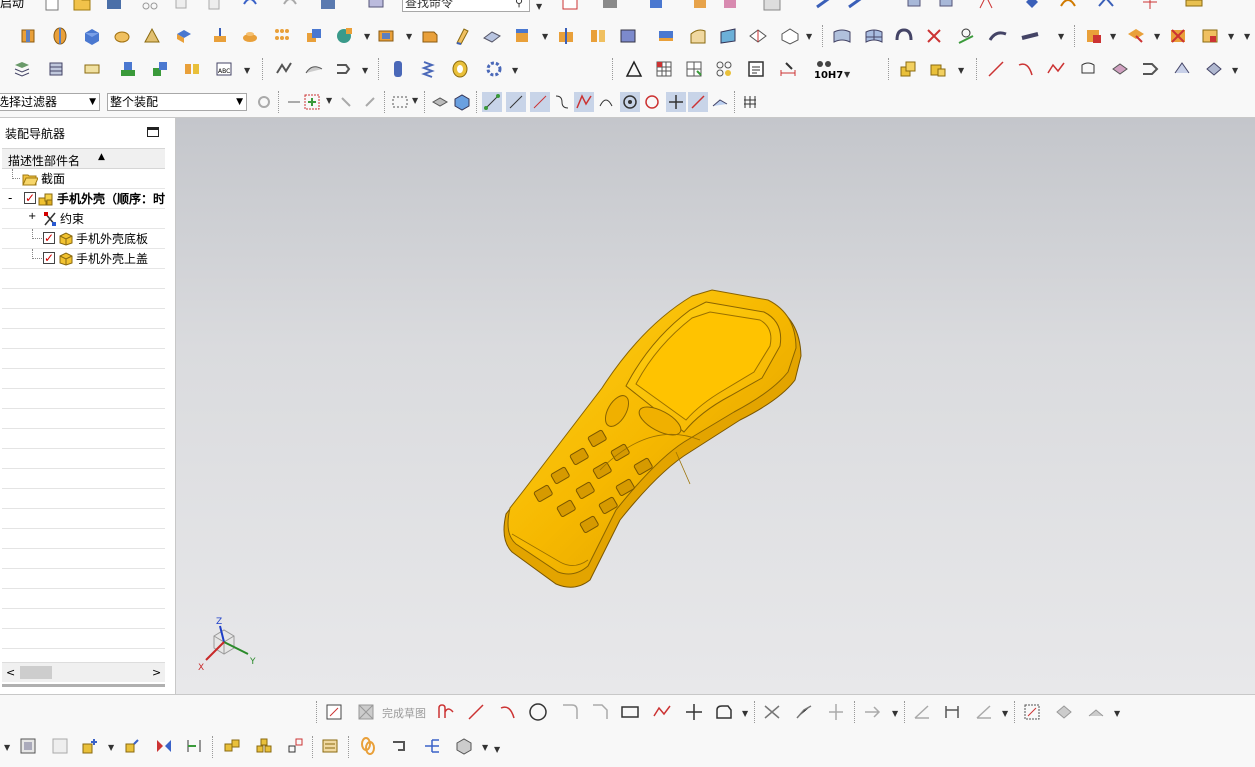 The height and width of the screenshot is (767, 1255). Describe the element at coordinates (328, 6) in the screenshot. I see `save-as-icon` at that location.